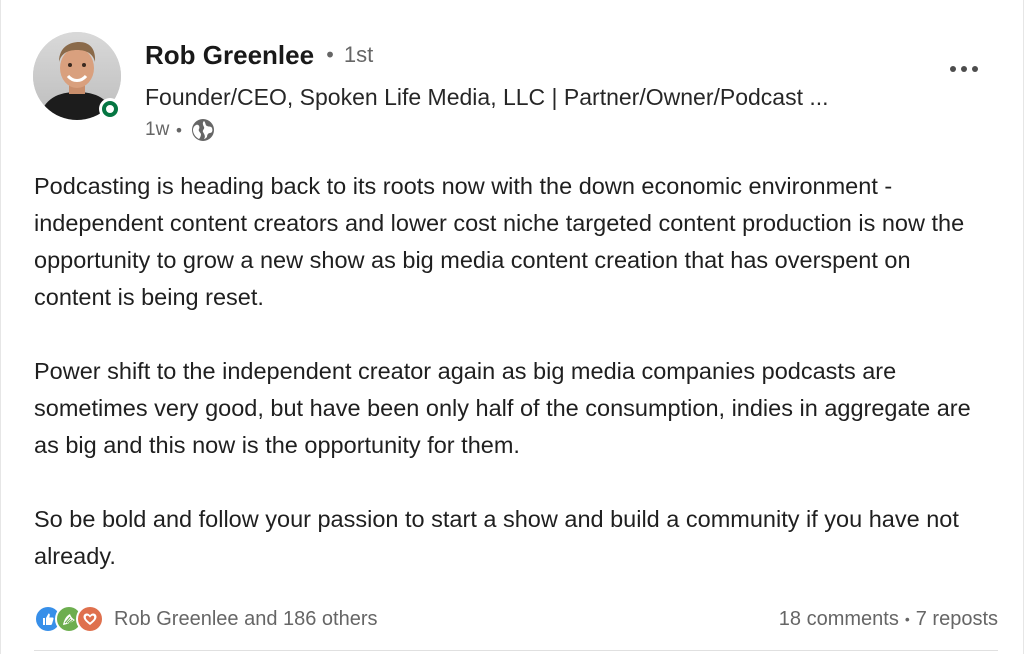 The height and width of the screenshot is (654, 1024). I want to click on footer-divider, so click(516, 650).